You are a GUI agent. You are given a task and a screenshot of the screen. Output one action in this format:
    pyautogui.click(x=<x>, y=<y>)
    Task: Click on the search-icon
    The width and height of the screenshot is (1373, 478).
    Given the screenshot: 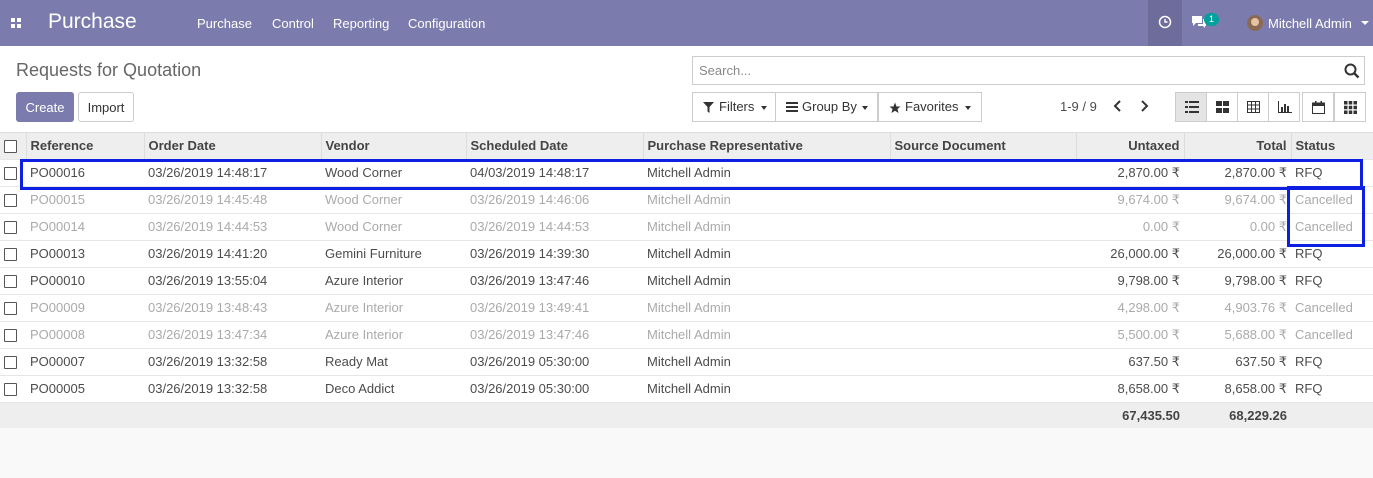 What is the action you would take?
    pyautogui.click(x=1352, y=71)
    